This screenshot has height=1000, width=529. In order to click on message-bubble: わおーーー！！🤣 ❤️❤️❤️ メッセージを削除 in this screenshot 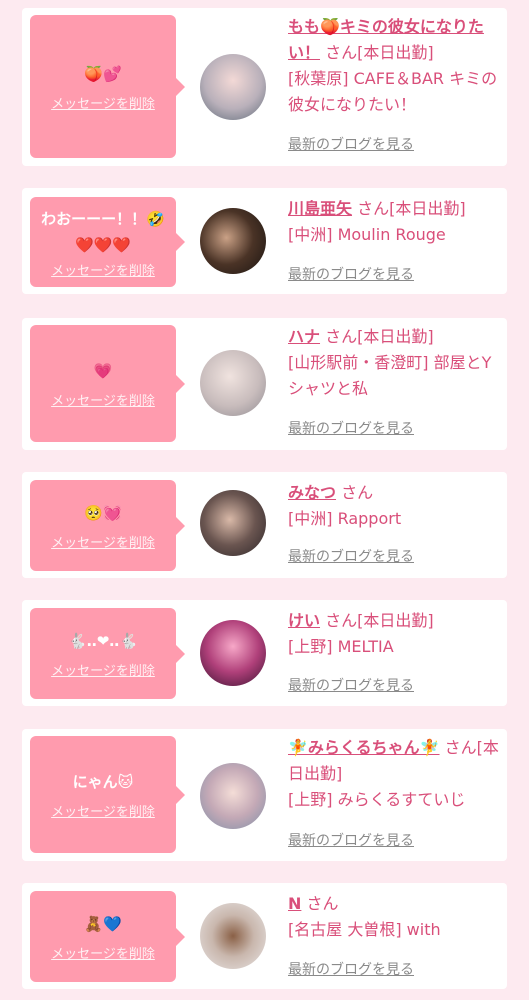, I will do `click(107, 242)`.